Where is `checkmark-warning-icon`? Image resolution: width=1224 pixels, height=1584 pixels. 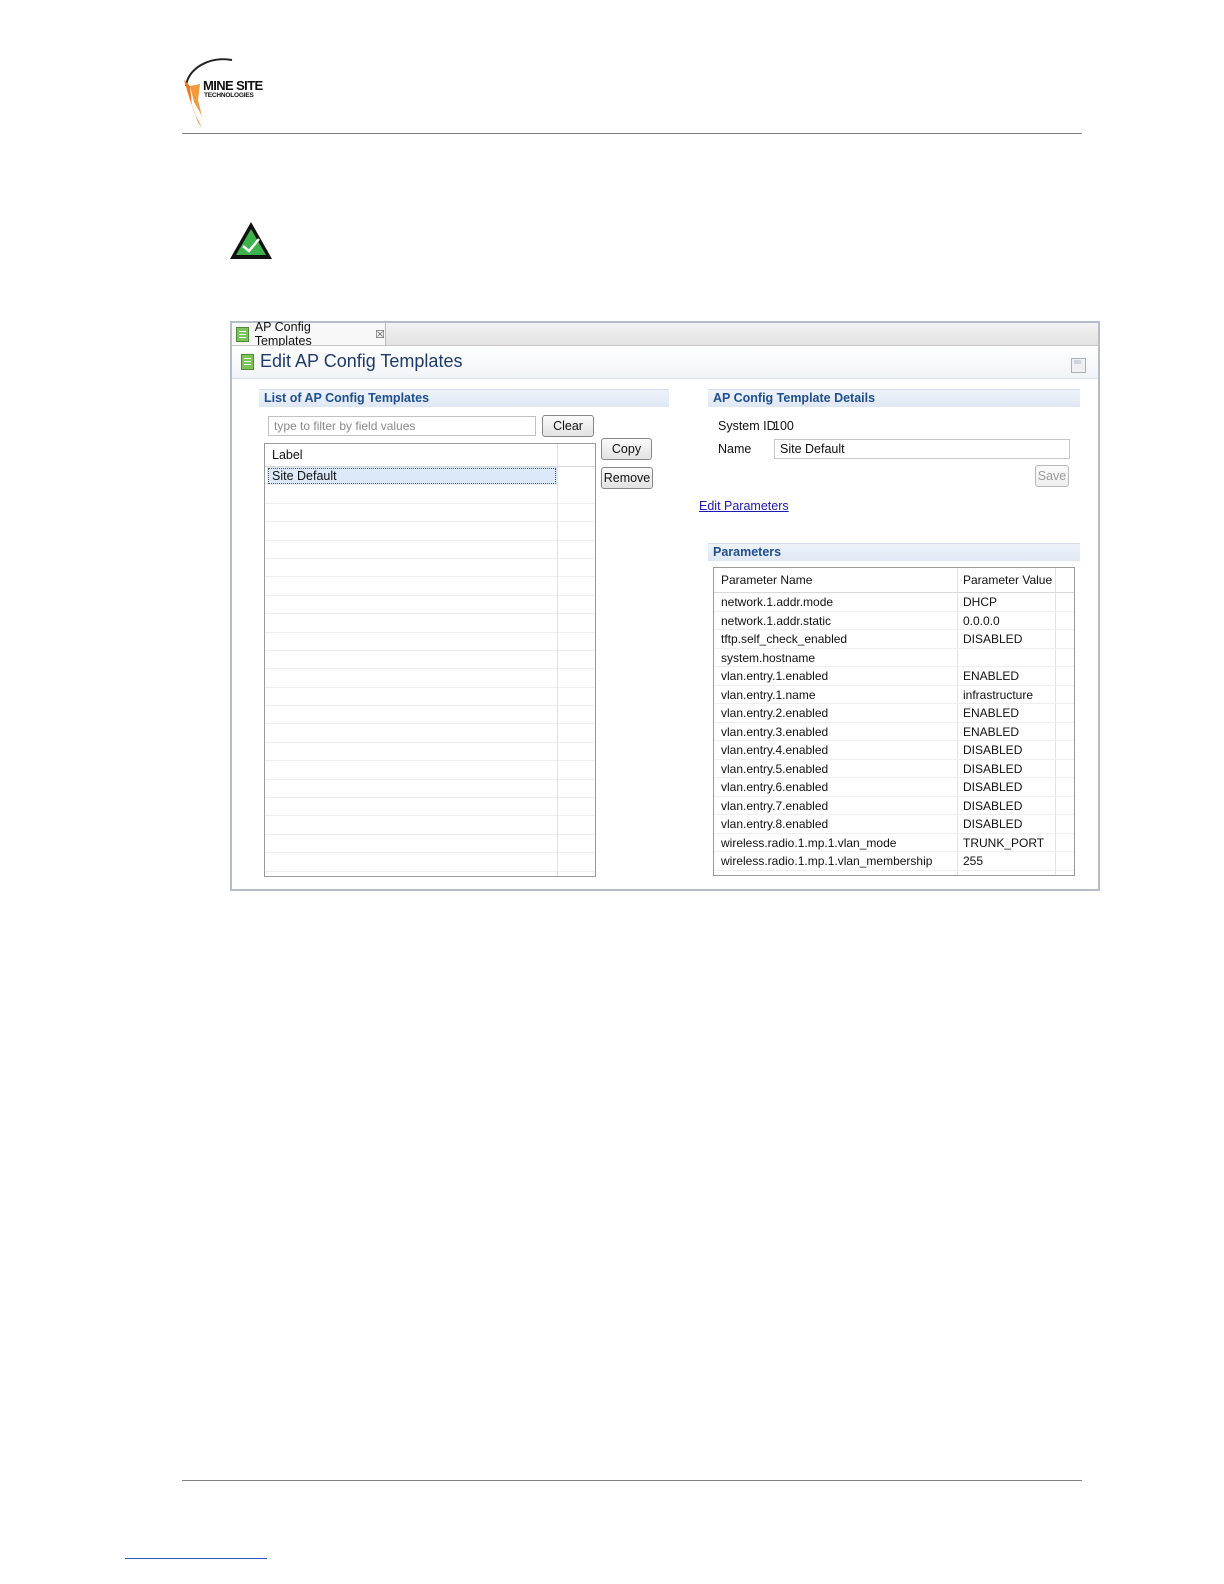 checkmark-warning-icon is located at coordinates (251, 241).